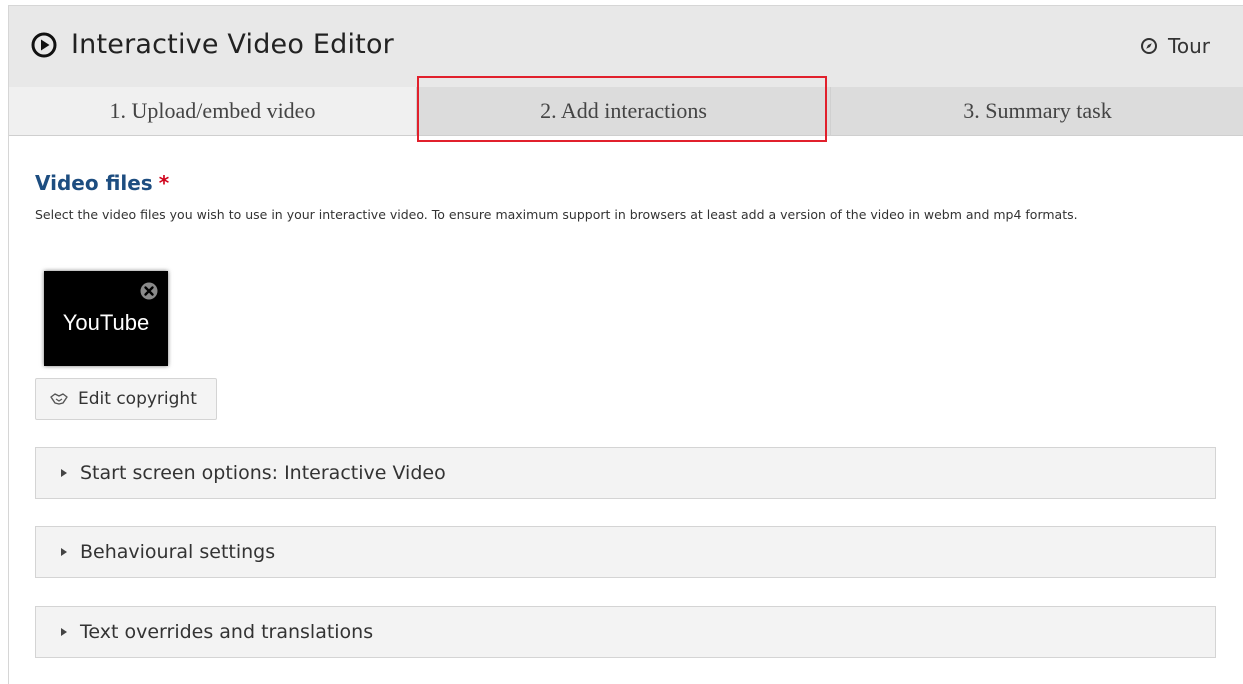 This screenshot has height=684, width=1243. I want to click on section-text-overrides: Text overrides and translations, so click(625, 632).